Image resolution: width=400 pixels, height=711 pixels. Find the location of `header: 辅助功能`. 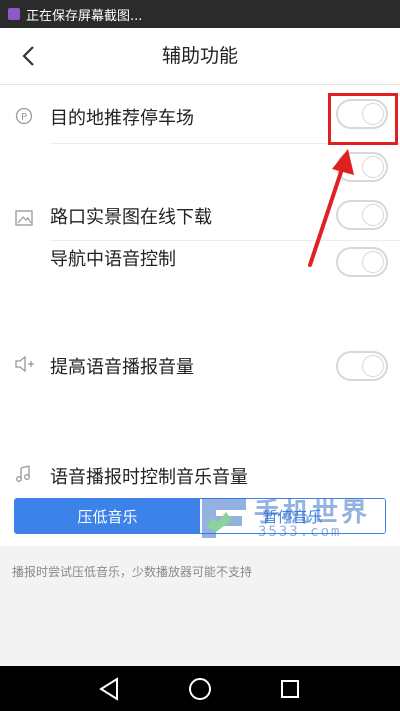

header: 辅助功能 is located at coordinates (200, 56).